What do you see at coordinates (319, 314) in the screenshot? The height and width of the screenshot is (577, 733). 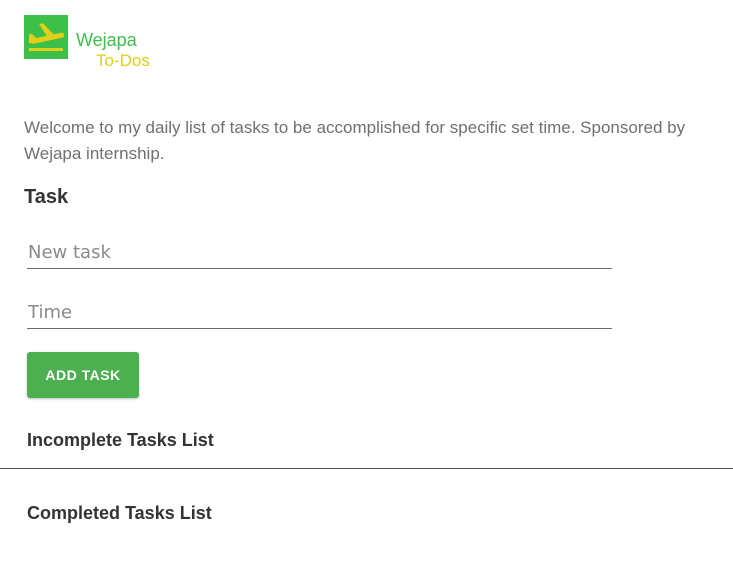 I see `time-input` at bounding box center [319, 314].